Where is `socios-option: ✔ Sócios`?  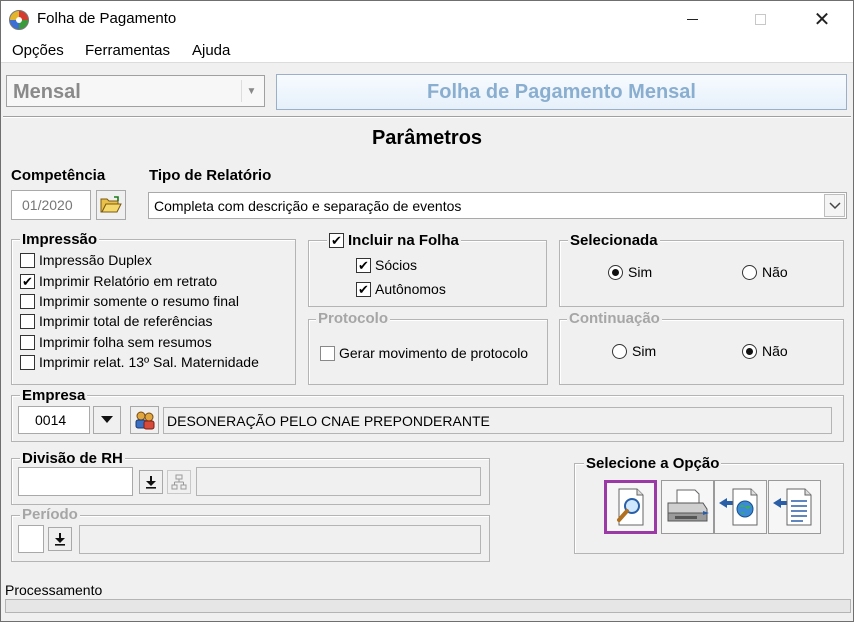 socios-option: ✔ Sócios is located at coordinates (386, 265).